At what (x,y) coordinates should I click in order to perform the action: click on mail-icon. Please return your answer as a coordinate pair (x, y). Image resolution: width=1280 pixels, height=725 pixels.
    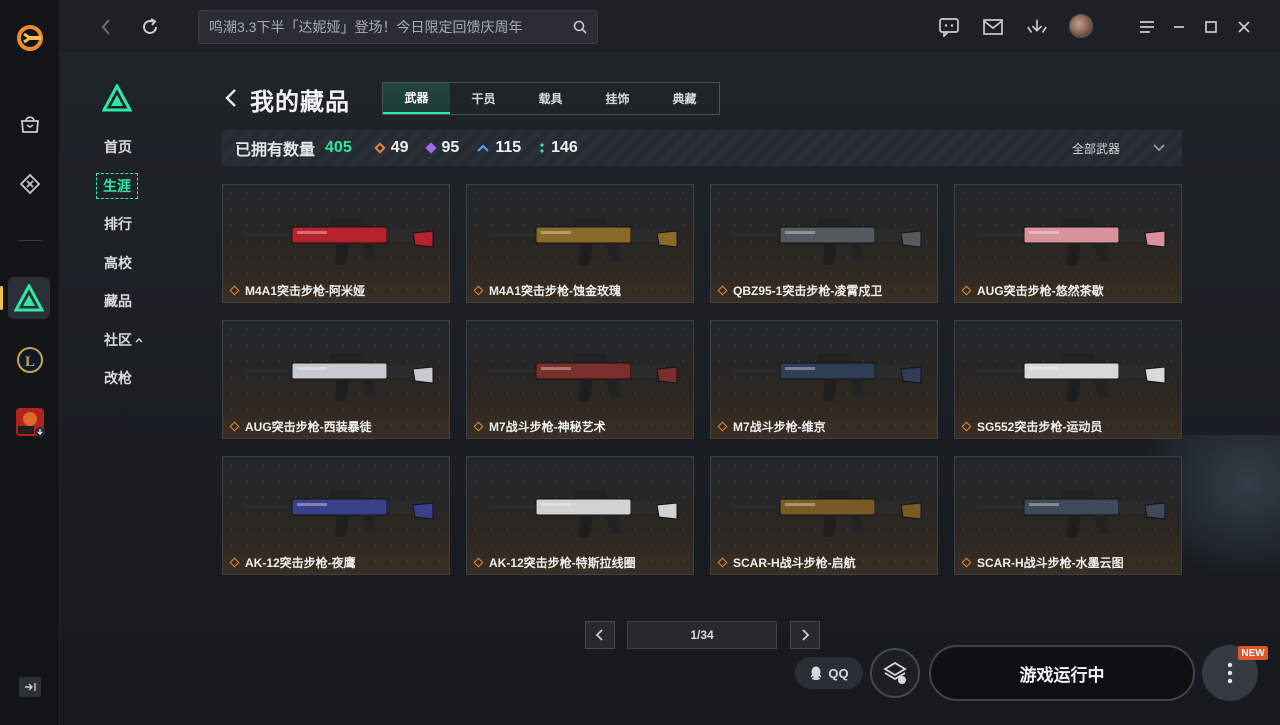
    Looking at the image, I should click on (993, 27).